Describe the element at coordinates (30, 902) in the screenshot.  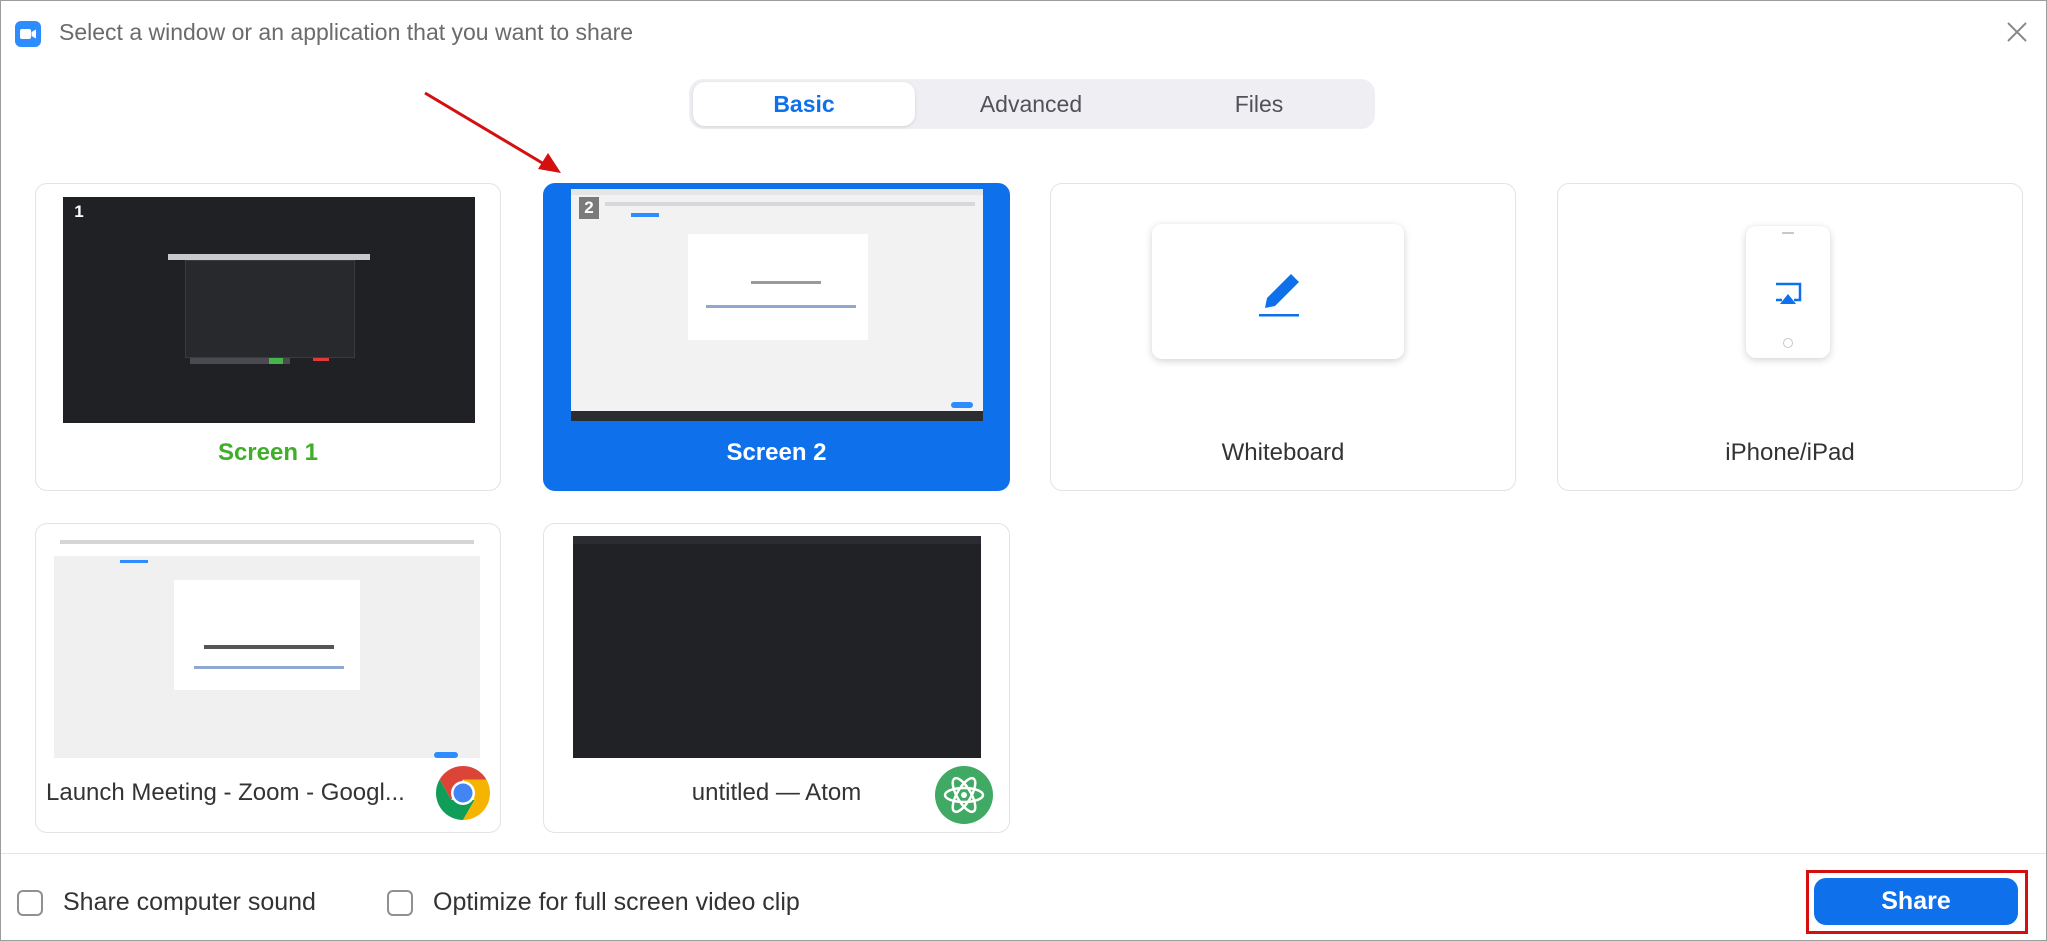
I see `share-sound-checkbox` at that location.